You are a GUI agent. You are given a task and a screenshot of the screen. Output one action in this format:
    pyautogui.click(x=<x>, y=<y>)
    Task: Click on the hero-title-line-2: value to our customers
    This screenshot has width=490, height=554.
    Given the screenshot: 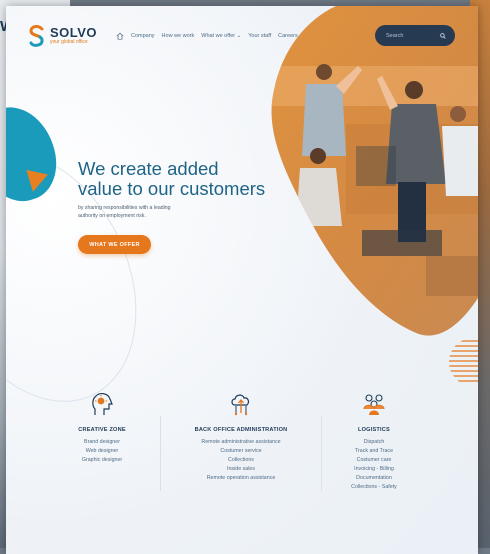 What is the action you would take?
    pyautogui.click(x=172, y=188)
    